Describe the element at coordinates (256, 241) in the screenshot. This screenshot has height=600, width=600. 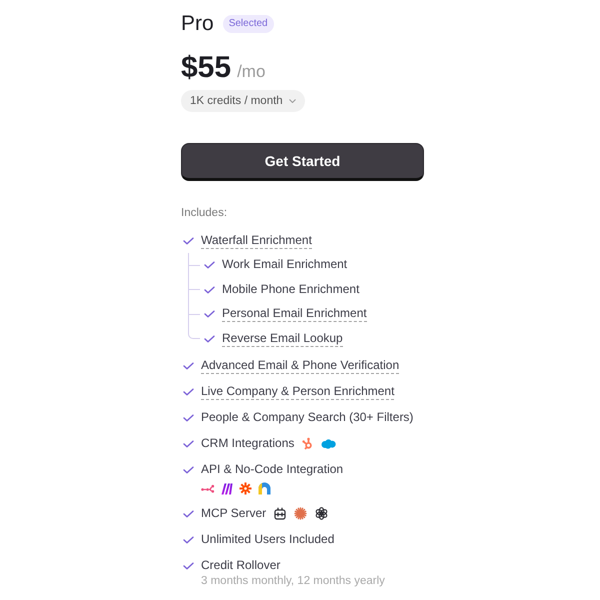
I see `feature-label: Waterfall Enrichment` at that location.